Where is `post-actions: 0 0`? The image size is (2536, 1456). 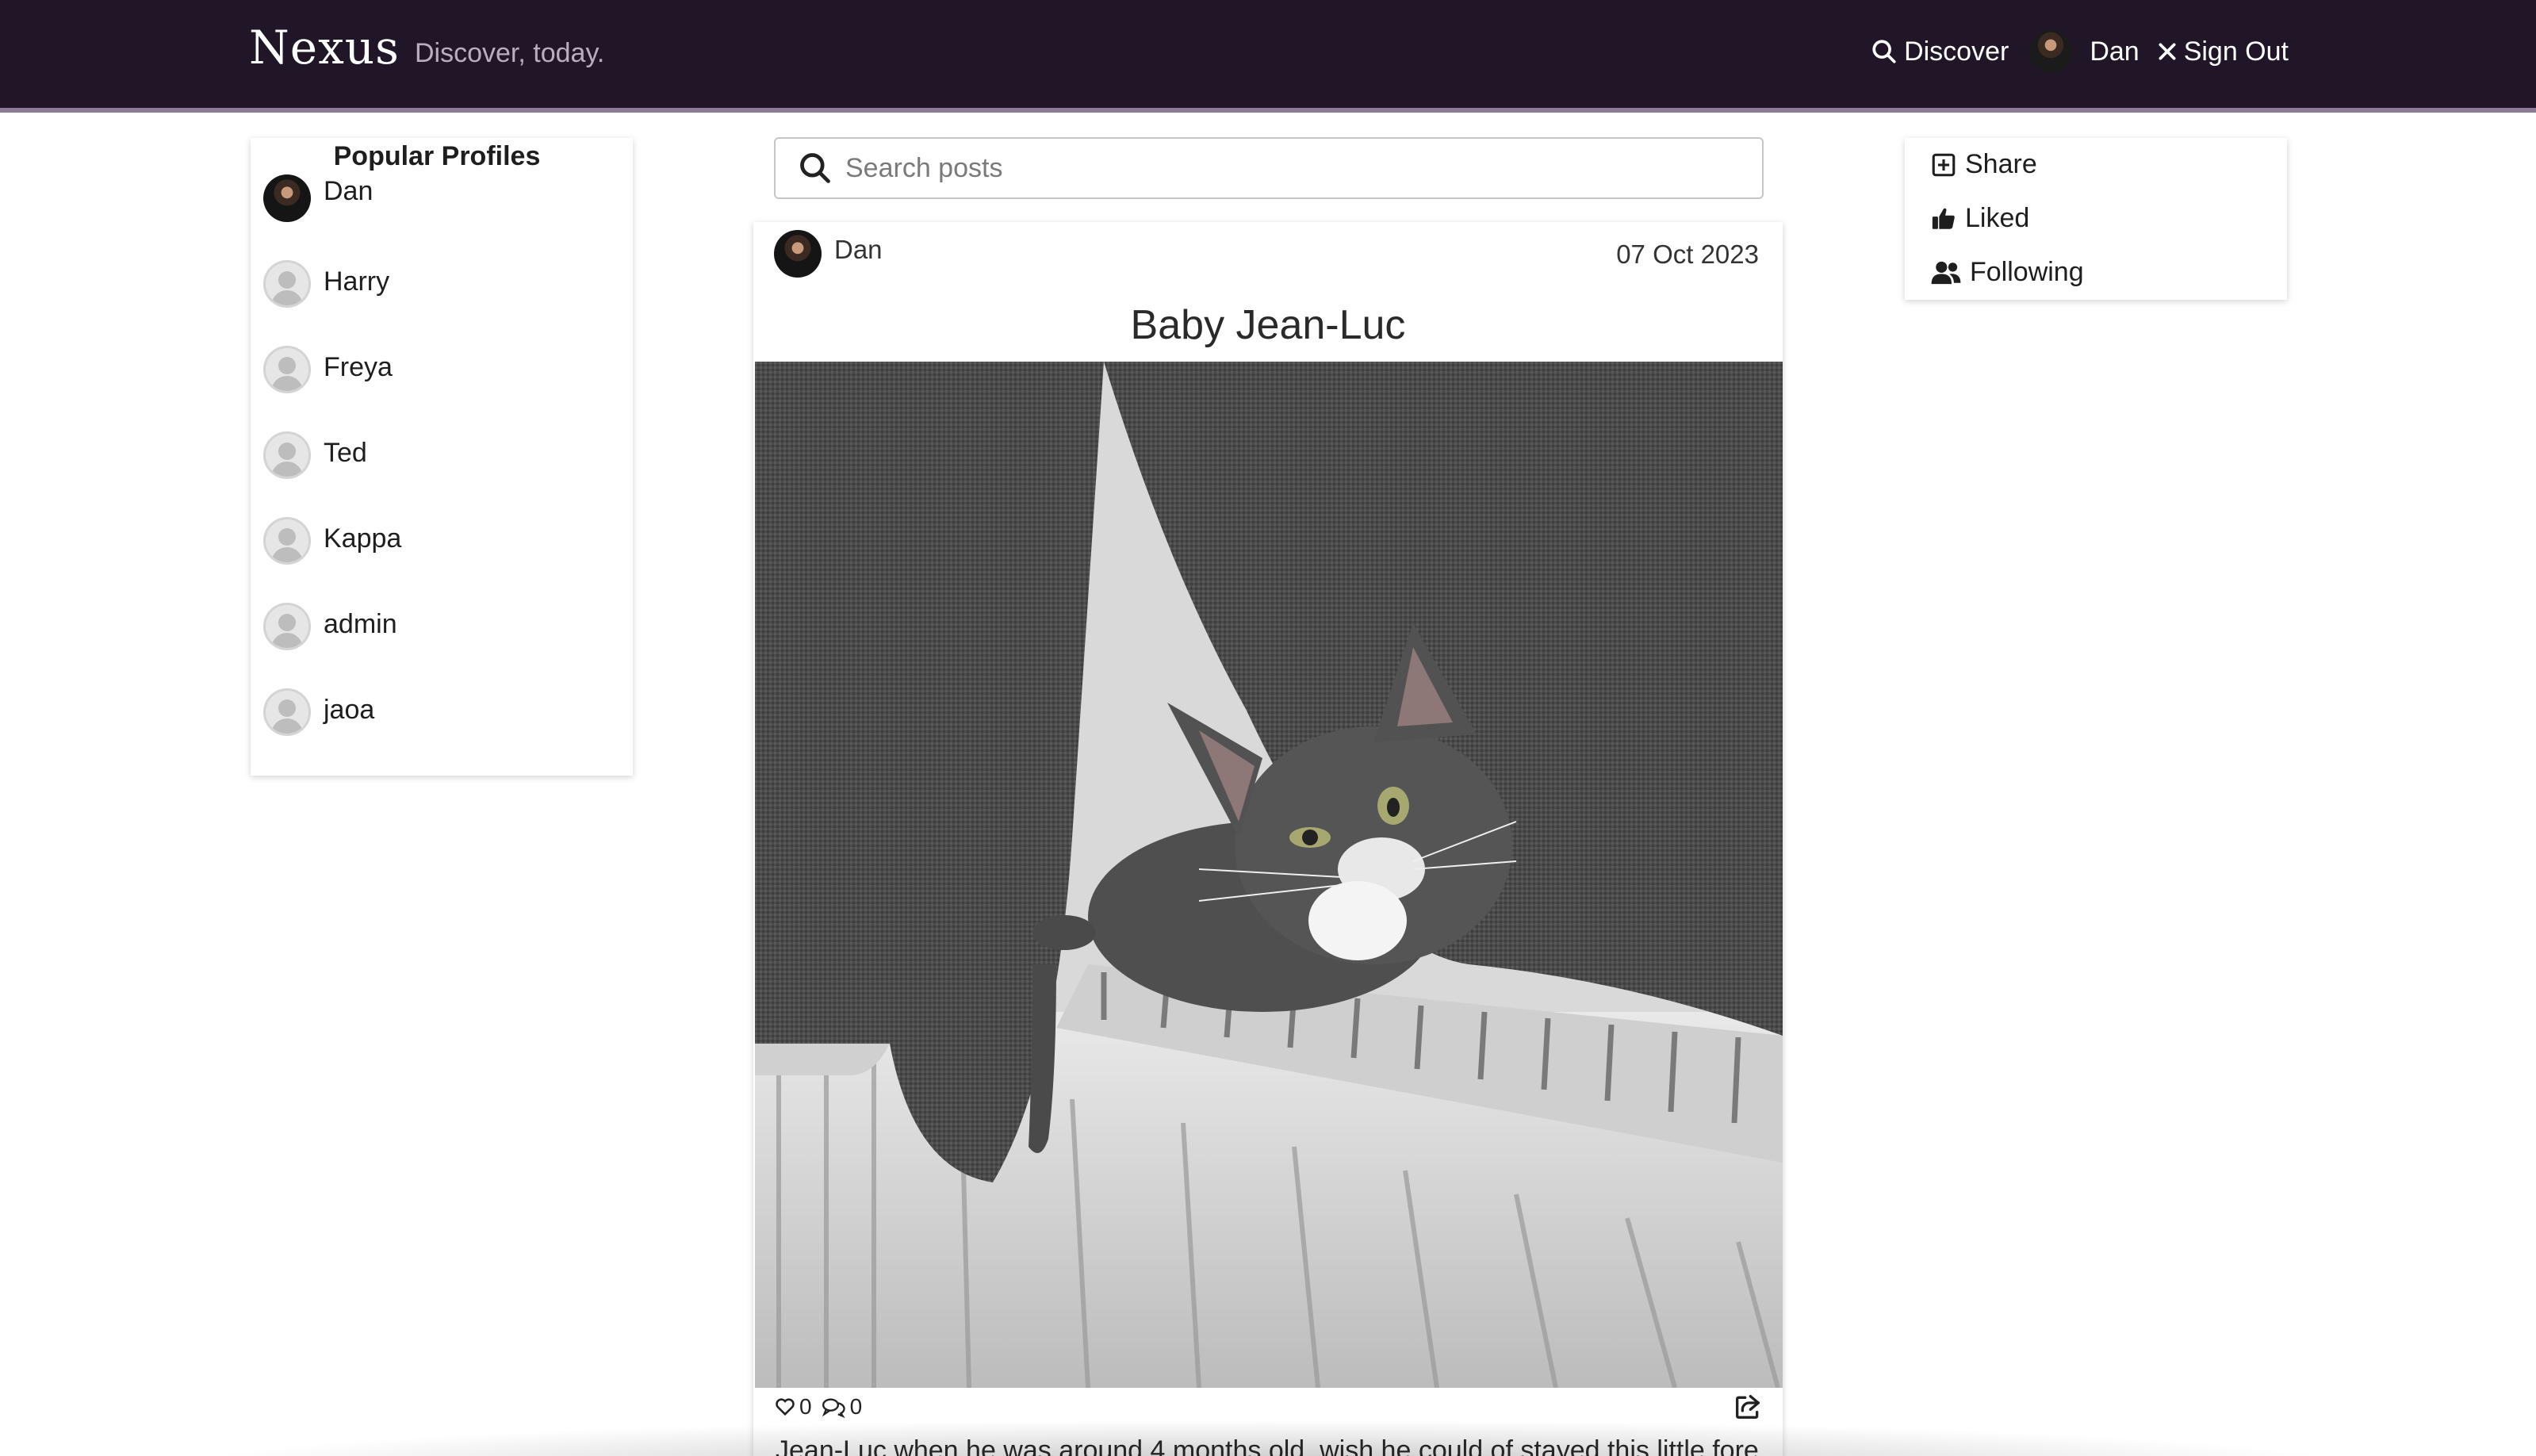 post-actions: 0 0 is located at coordinates (818, 1407).